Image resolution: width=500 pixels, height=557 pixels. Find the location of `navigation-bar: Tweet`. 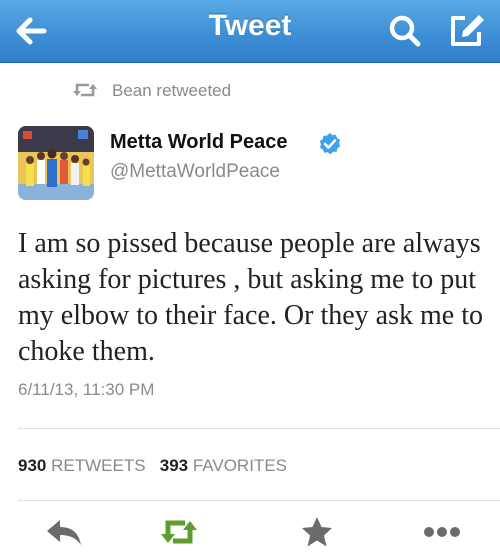

navigation-bar: Tweet is located at coordinates (250, 31).